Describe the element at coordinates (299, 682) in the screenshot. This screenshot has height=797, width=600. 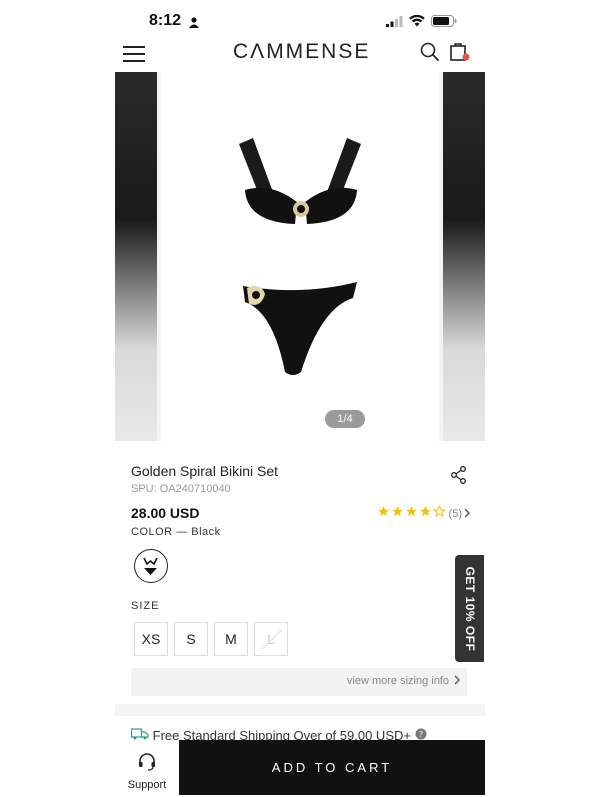
I see `sizing-info-link: view more sizing info` at that location.